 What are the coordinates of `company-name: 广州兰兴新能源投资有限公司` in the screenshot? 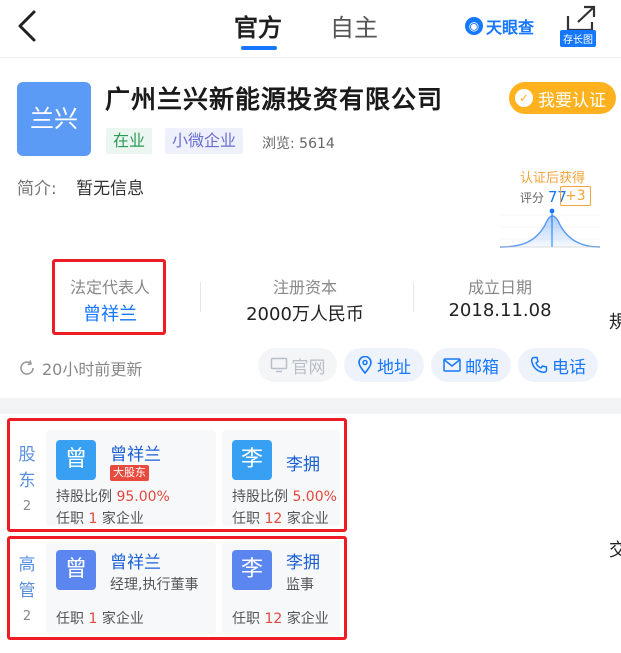 It's located at (274, 99).